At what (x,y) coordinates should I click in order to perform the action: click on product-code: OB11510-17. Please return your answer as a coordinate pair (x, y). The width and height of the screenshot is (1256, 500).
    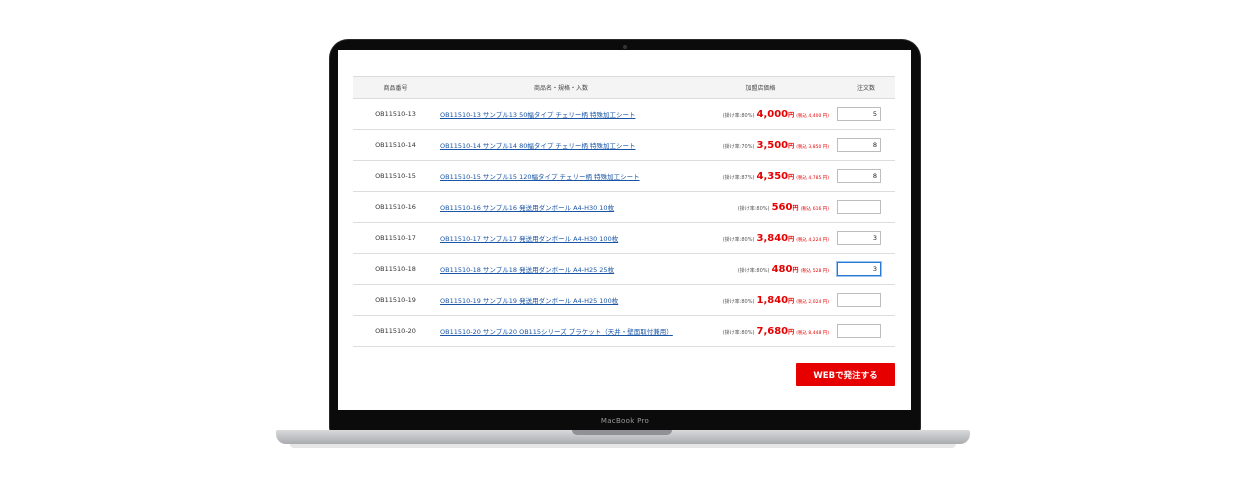
    Looking at the image, I should click on (395, 238).